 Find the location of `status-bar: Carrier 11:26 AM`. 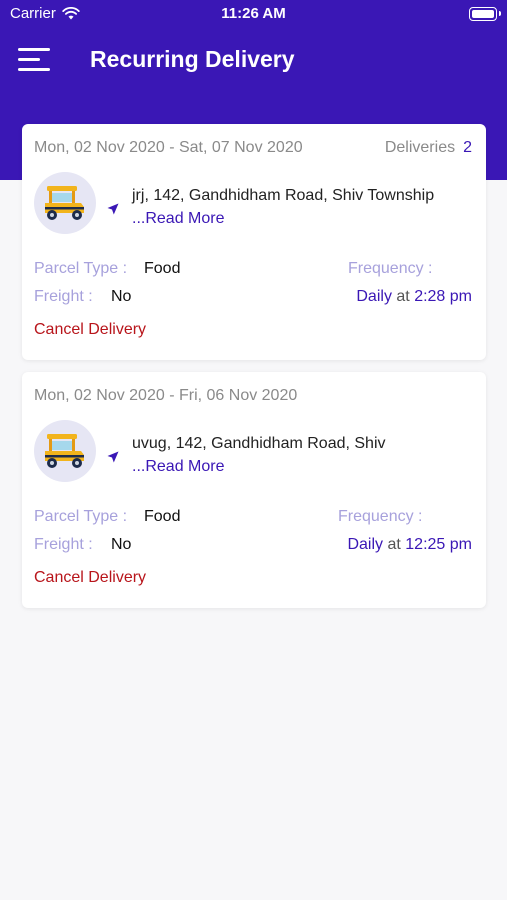

status-bar: Carrier 11:26 AM is located at coordinates (253, 14).